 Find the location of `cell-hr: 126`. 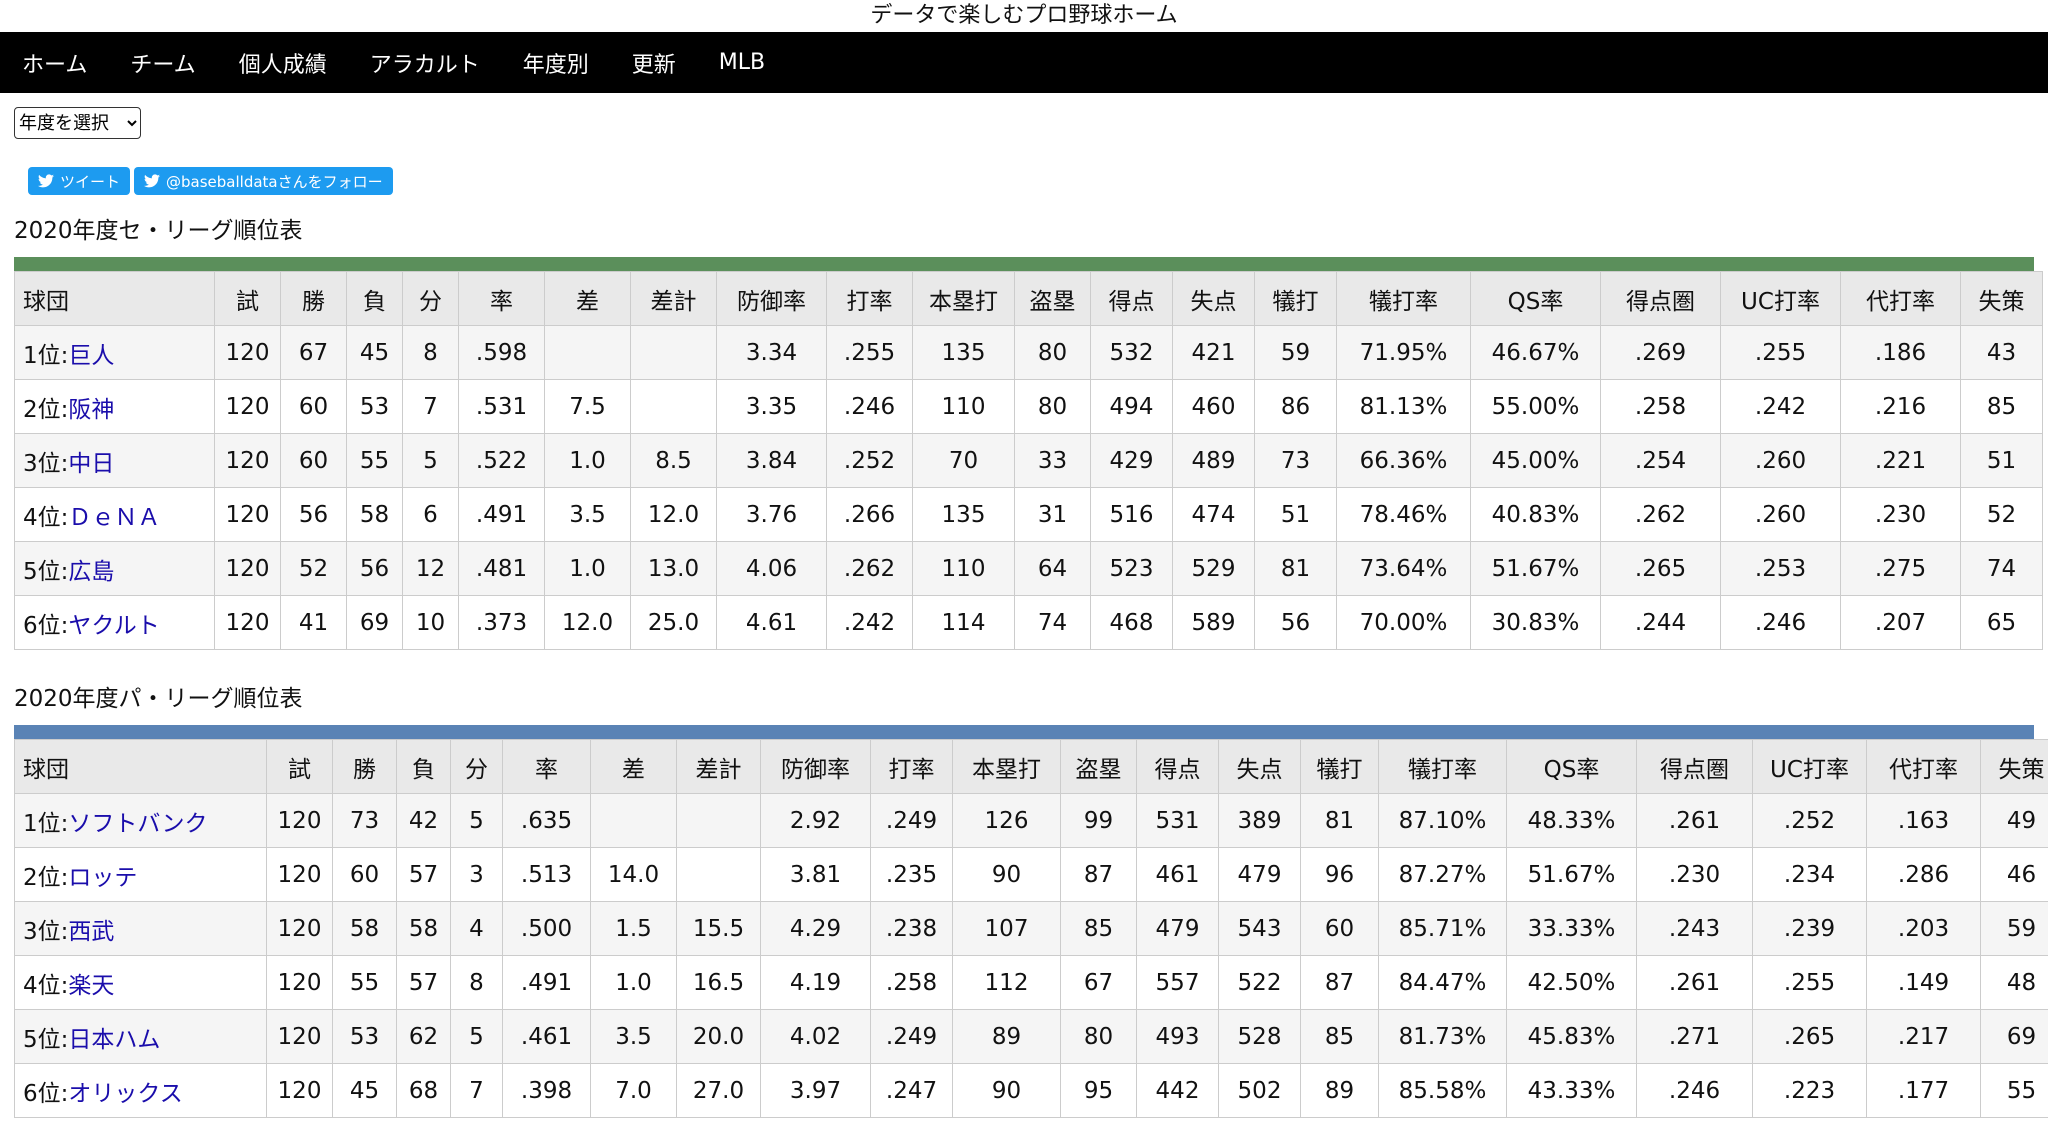

cell-hr: 126 is located at coordinates (1006, 820).